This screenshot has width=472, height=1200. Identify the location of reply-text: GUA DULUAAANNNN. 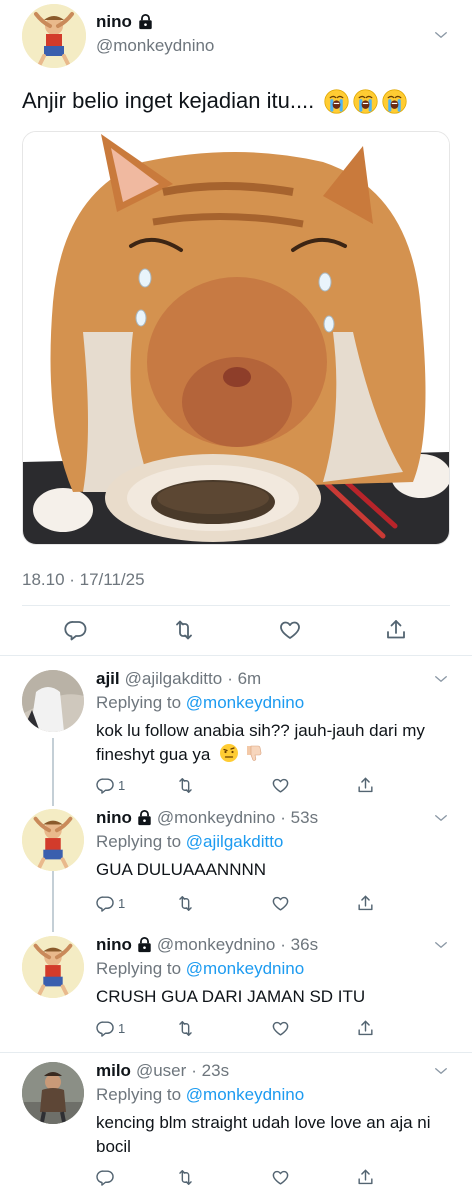
(181, 869).